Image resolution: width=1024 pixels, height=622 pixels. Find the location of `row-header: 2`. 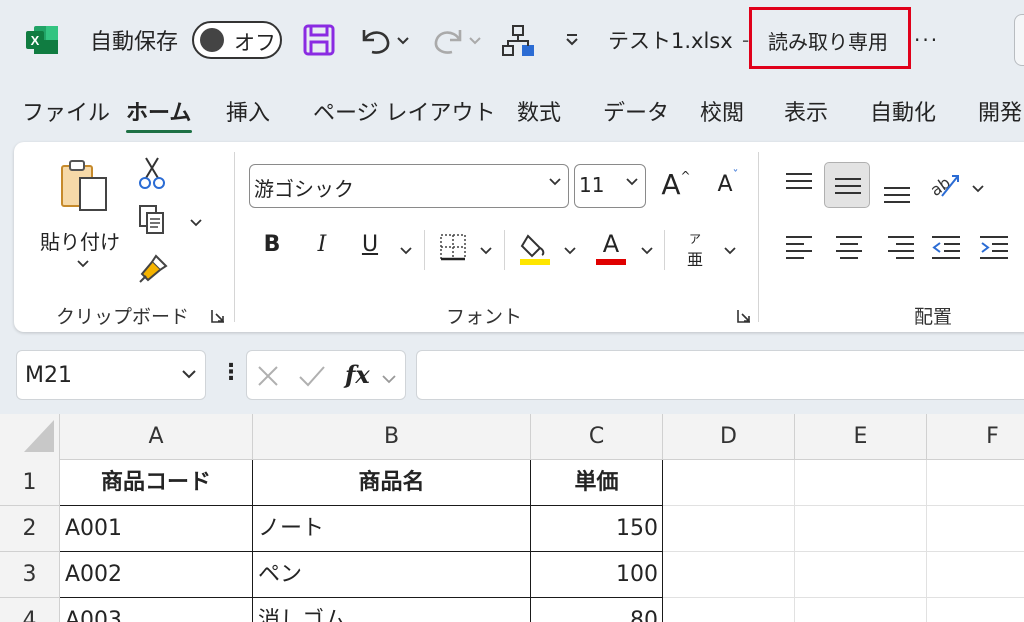

row-header: 2 is located at coordinates (30, 529).